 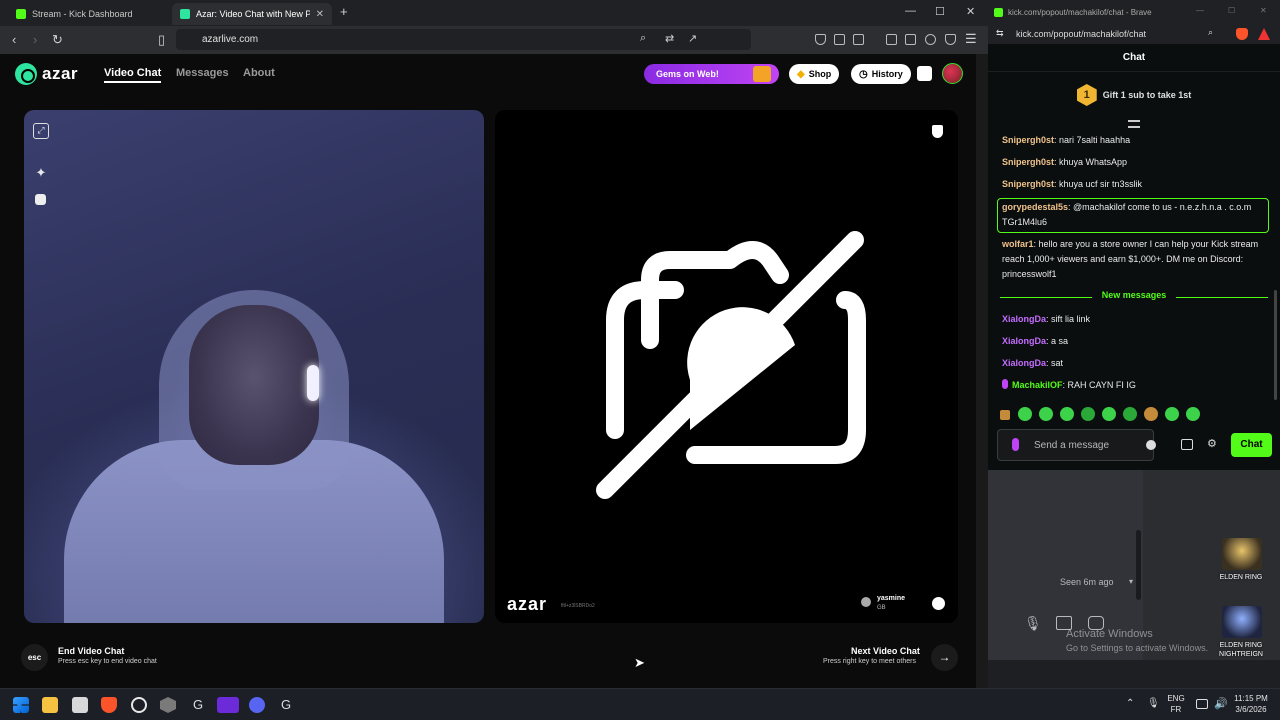 What do you see at coordinates (344, 11) in the screenshot?
I see `new-tab-button: +` at bounding box center [344, 11].